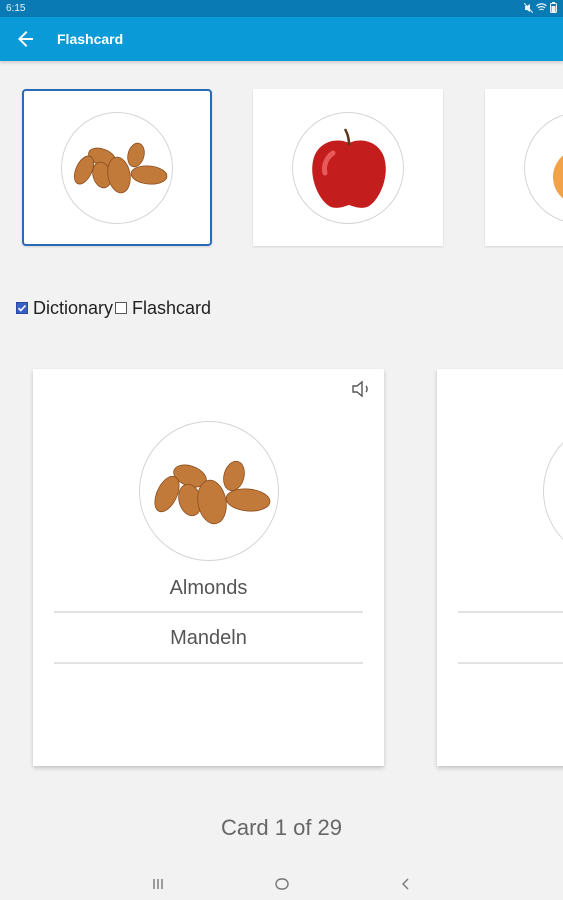  I want to click on speaker-icon, so click(362, 389).